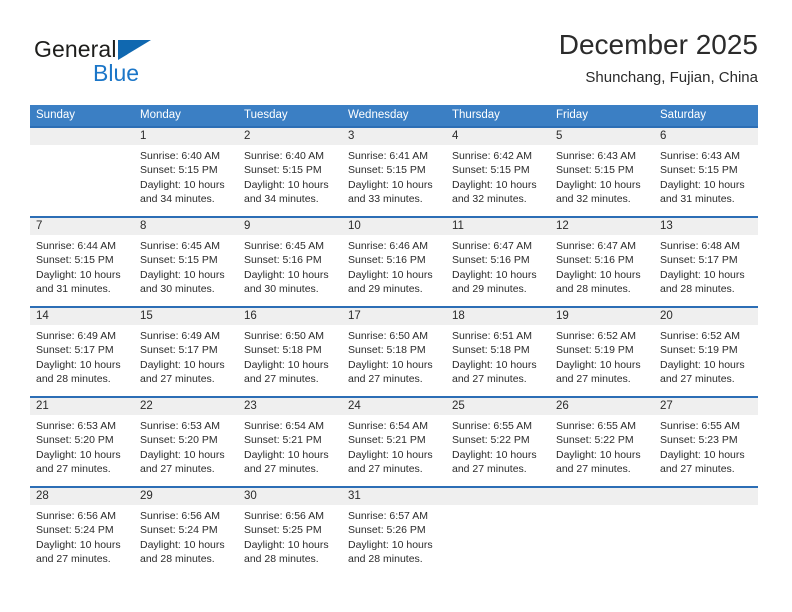 Image resolution: width=792 pixels, height=612 pixels. Describe the element at coordinates (387, 530) in the screenshot. I see `sunset-text: Sunset: 5:26 PM` at that location.